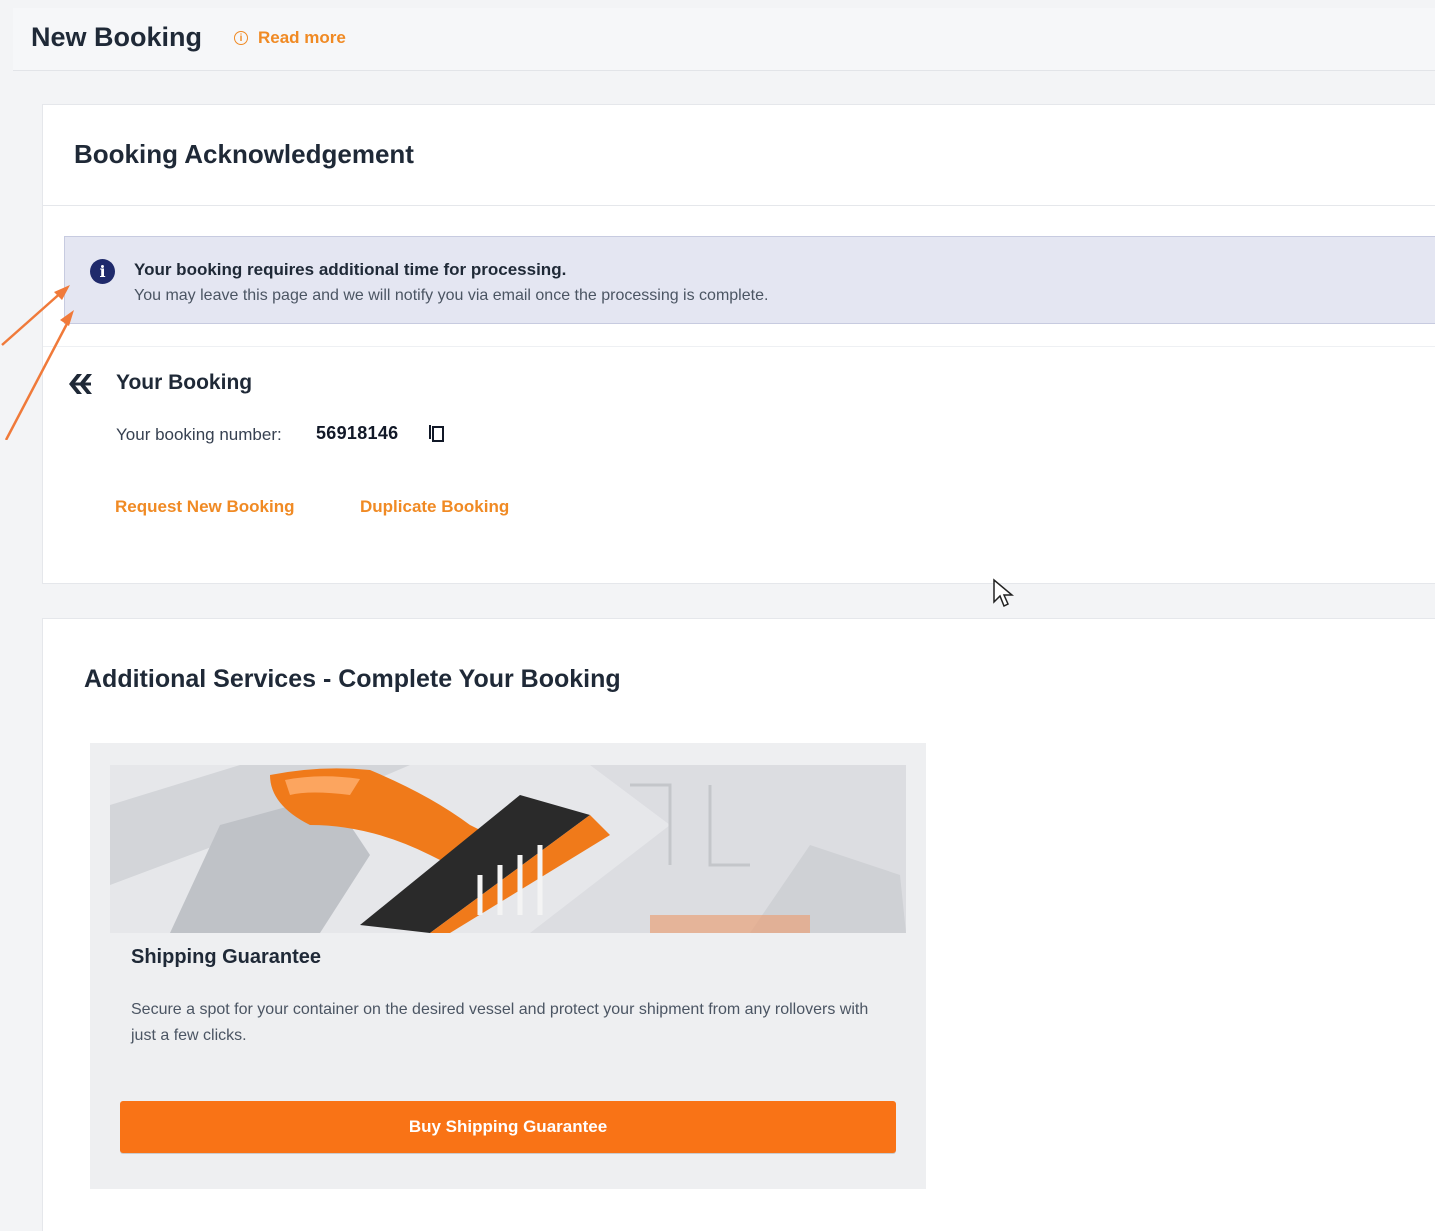 This screenshot has width=1435, height=1231. I want to click on booking-number: 56918146, so click(357, 433).